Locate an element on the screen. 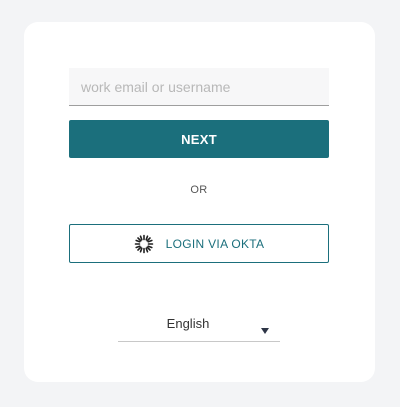 This screenshot has width=400, height=407. email-field is located at coordinates (199, 87).